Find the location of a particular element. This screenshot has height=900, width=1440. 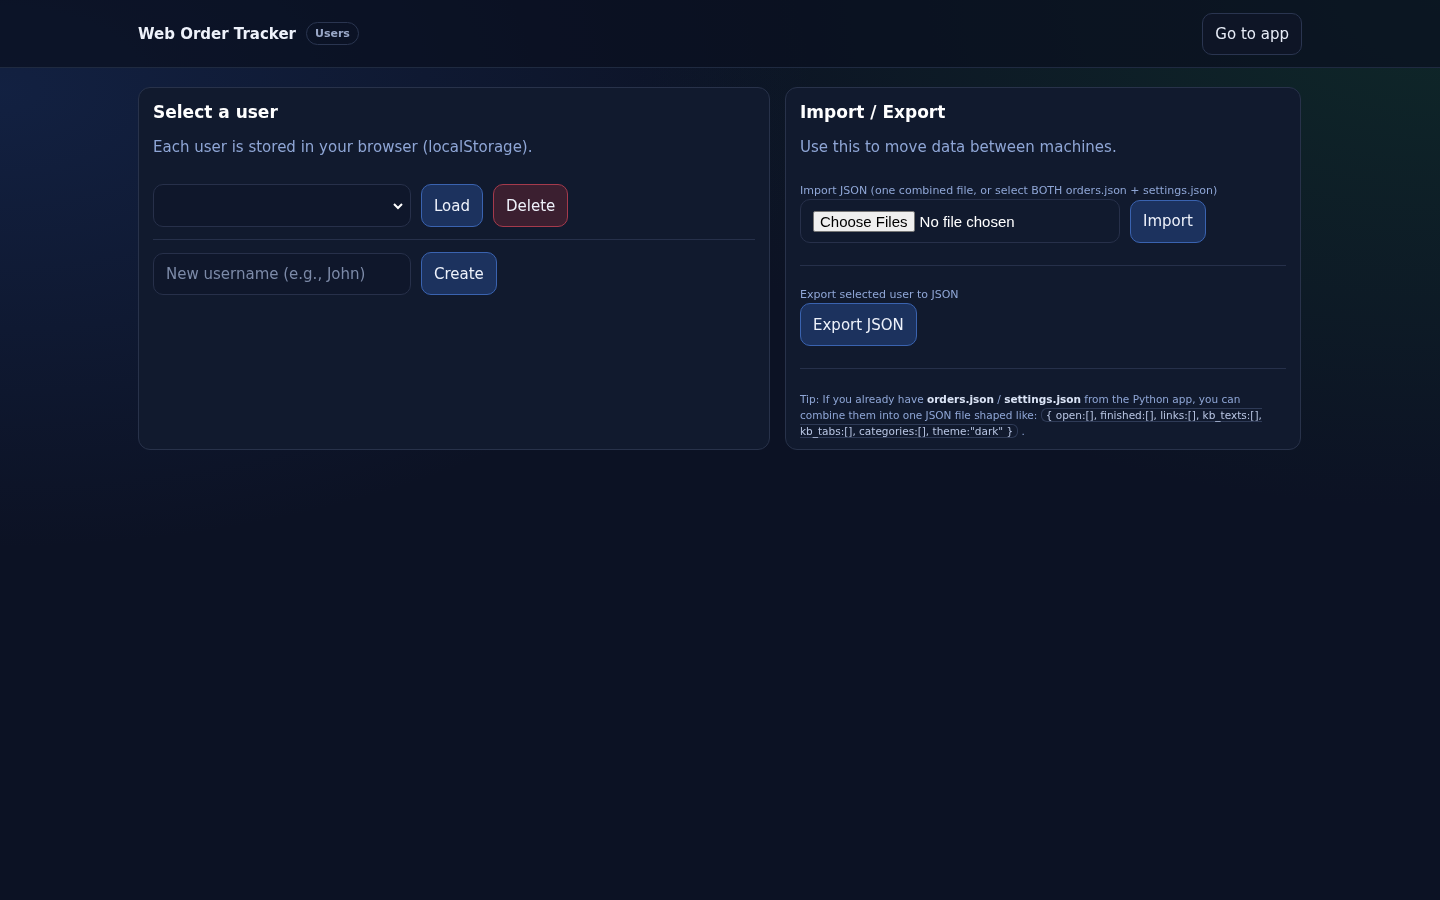

card-description: Each user is stored in your browser (localStorage). is located at coordinates (343, 147).